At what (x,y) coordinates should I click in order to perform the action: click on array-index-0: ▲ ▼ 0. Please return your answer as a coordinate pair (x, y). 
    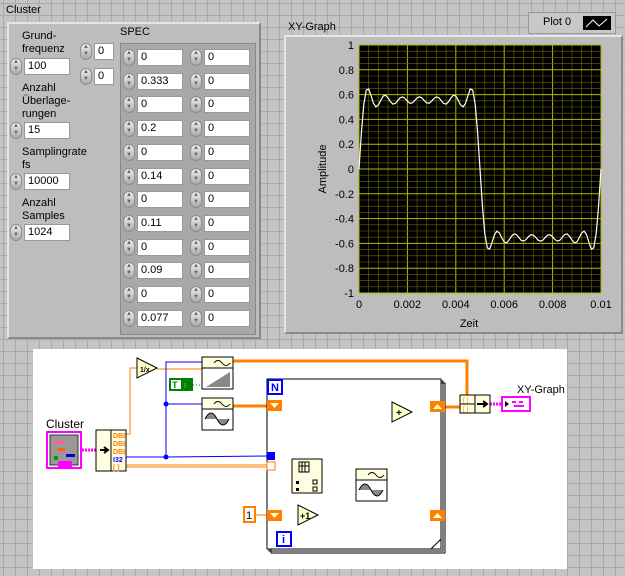
    Looking at the image, I should click on (97, 51).